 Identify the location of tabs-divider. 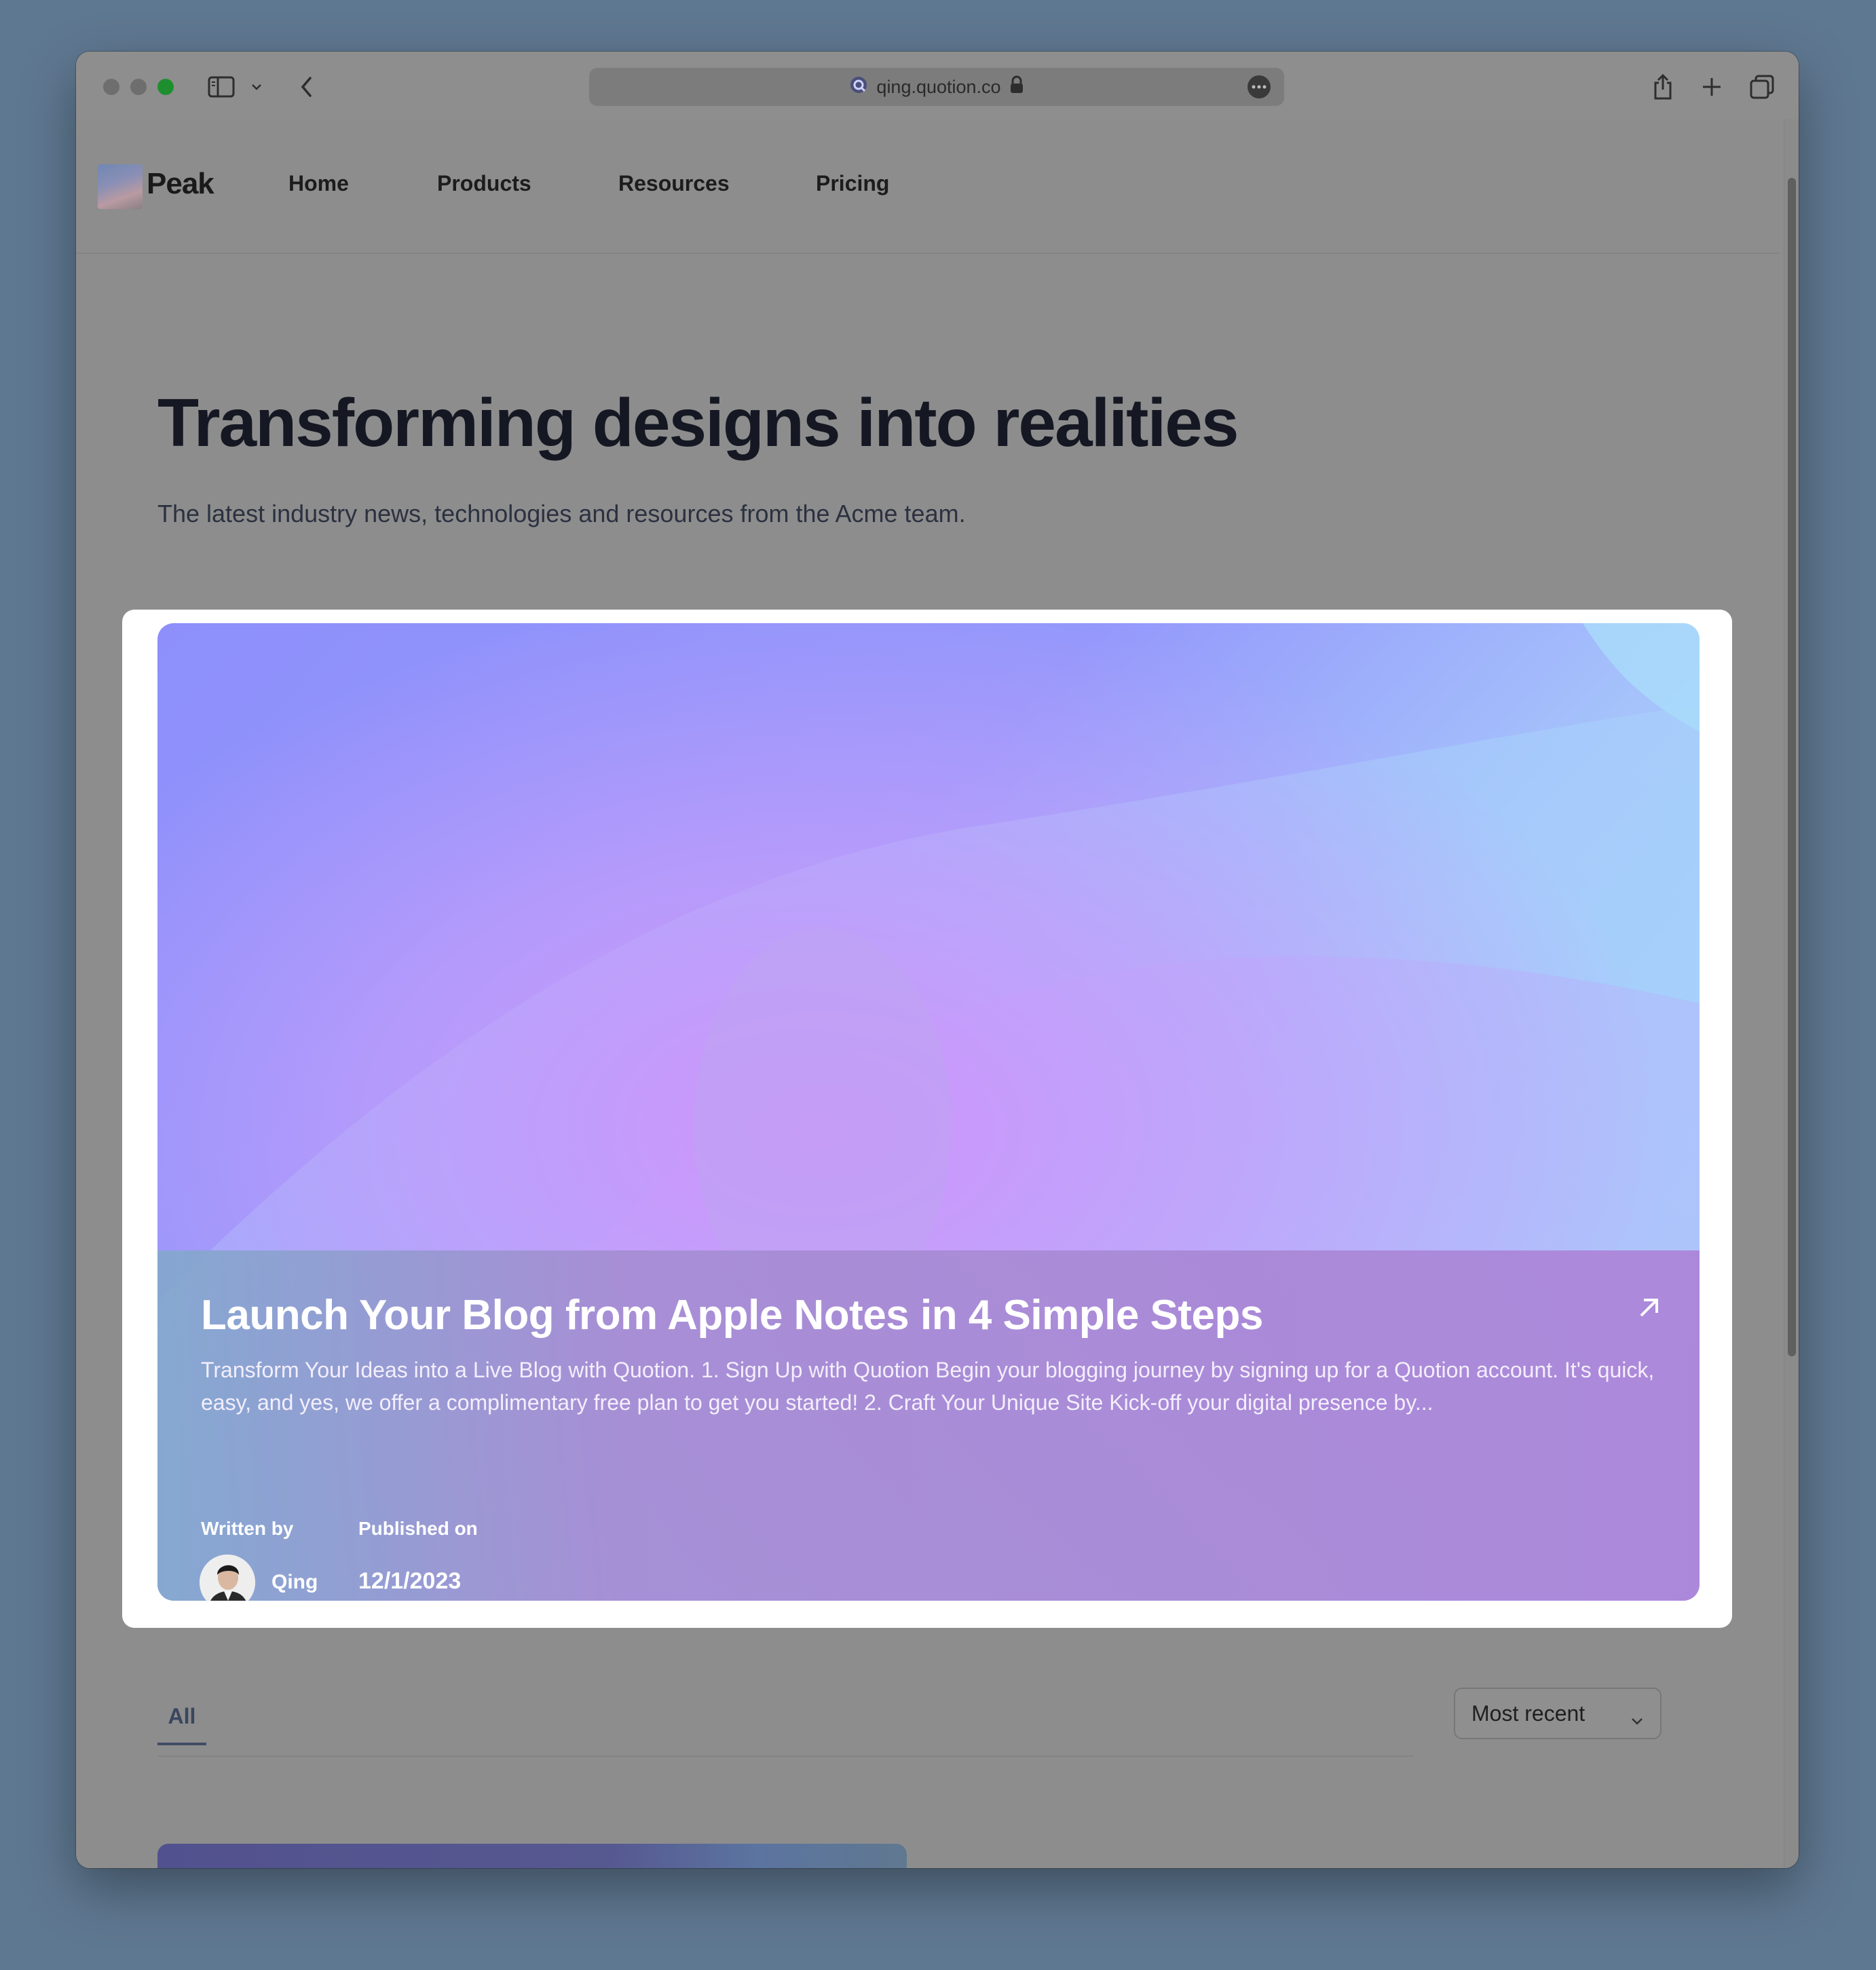
(785, 1756).